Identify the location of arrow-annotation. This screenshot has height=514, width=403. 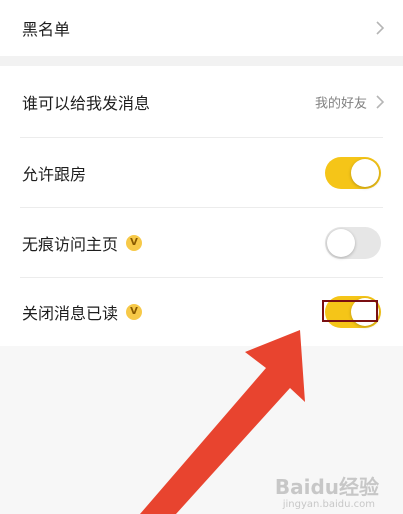
(222, 422).